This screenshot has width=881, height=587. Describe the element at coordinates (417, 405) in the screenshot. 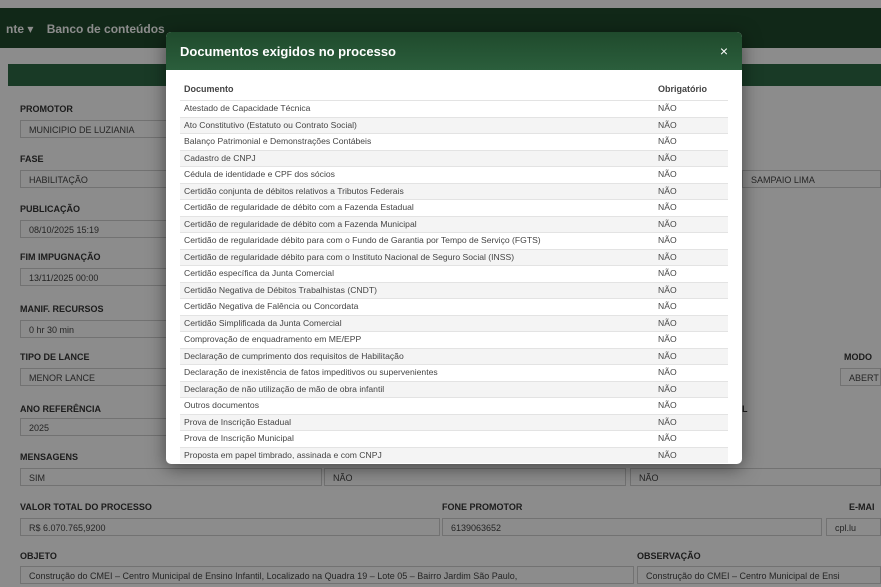

I see `document-name: Outros documentos` at that location.